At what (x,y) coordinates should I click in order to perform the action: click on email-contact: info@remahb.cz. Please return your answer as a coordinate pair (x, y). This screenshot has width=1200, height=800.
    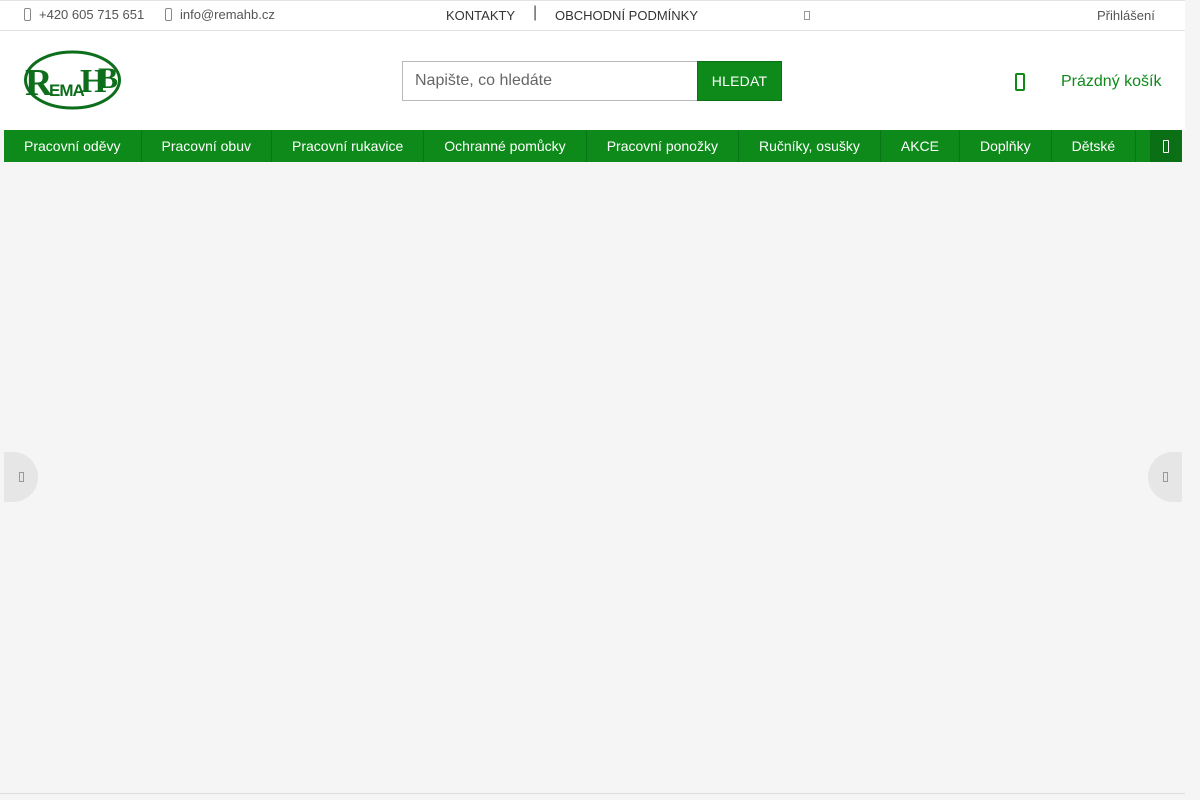
    Looking at the image, I should click on (220, 14).